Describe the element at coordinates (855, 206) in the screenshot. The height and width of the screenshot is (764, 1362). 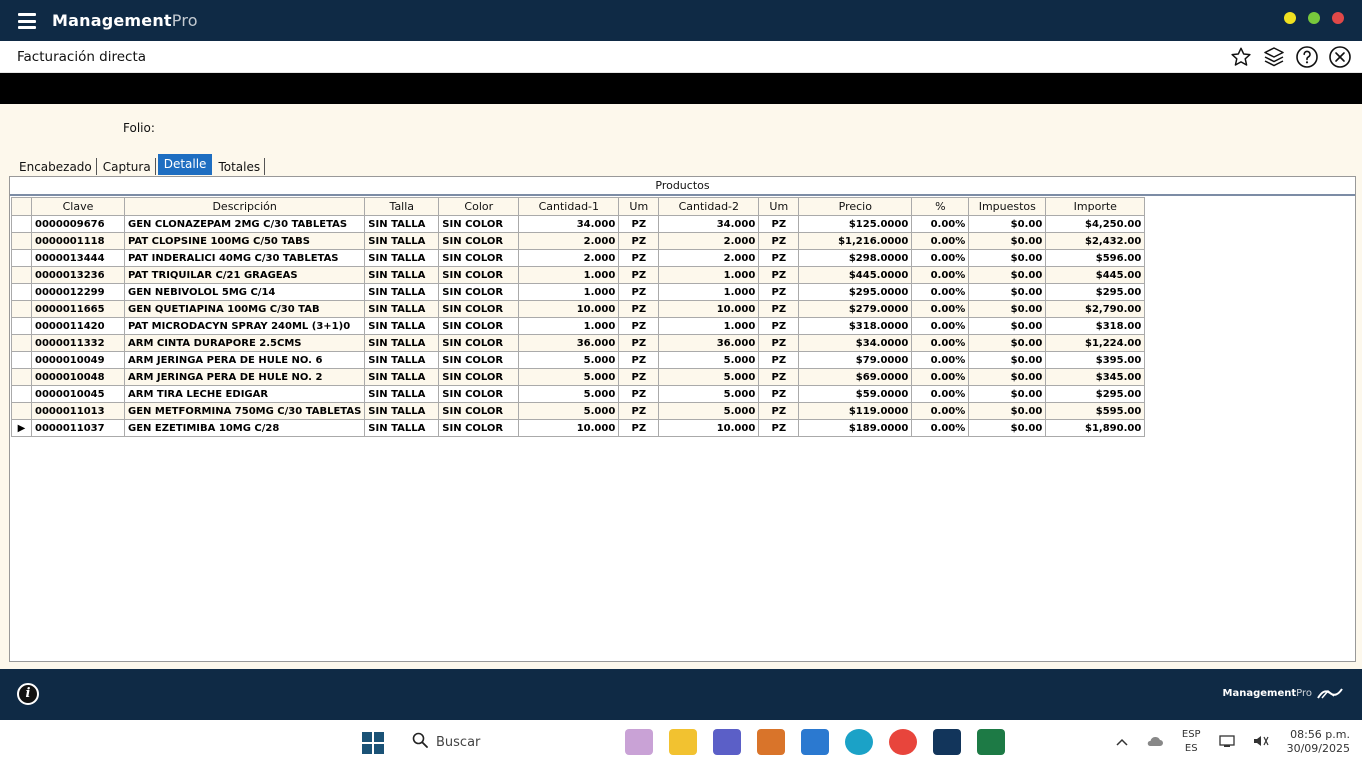
I see `col-header-precio: Precio` at that location.